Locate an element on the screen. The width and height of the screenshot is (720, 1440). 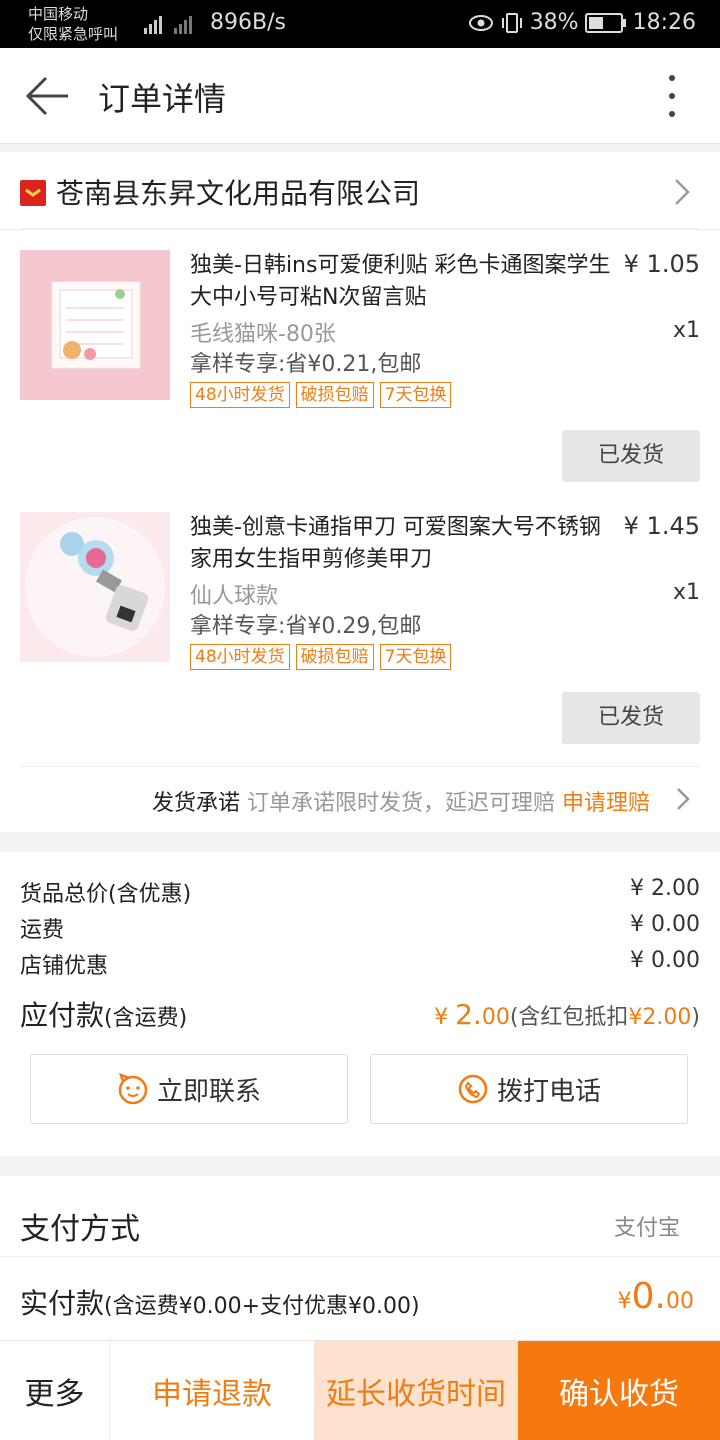
payable-row: 应付款(含运费) ¥ 2.00(含红包抵扣¥2.00) is located at coordinates (360, 1014).